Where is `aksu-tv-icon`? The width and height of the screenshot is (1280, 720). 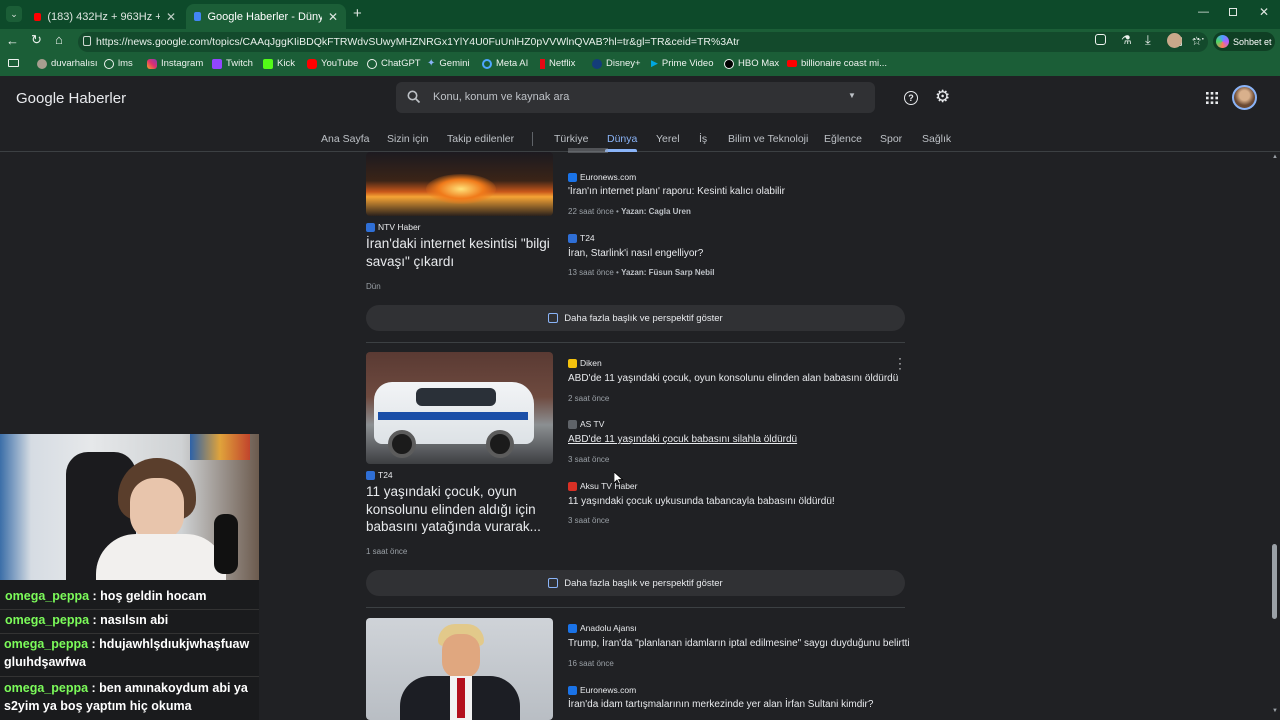
aksu-tv-icon is located at coordinates (572, 486).